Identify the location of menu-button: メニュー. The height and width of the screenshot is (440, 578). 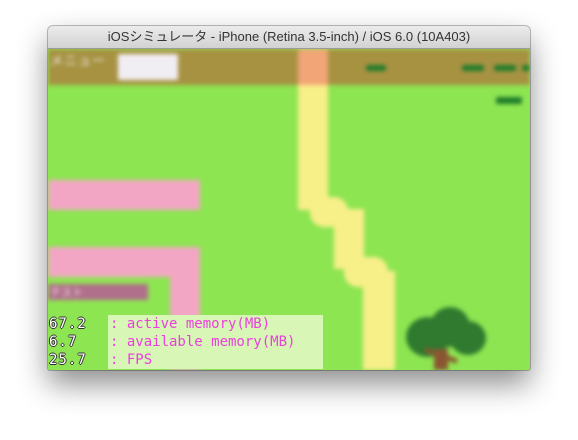
(78, 59).